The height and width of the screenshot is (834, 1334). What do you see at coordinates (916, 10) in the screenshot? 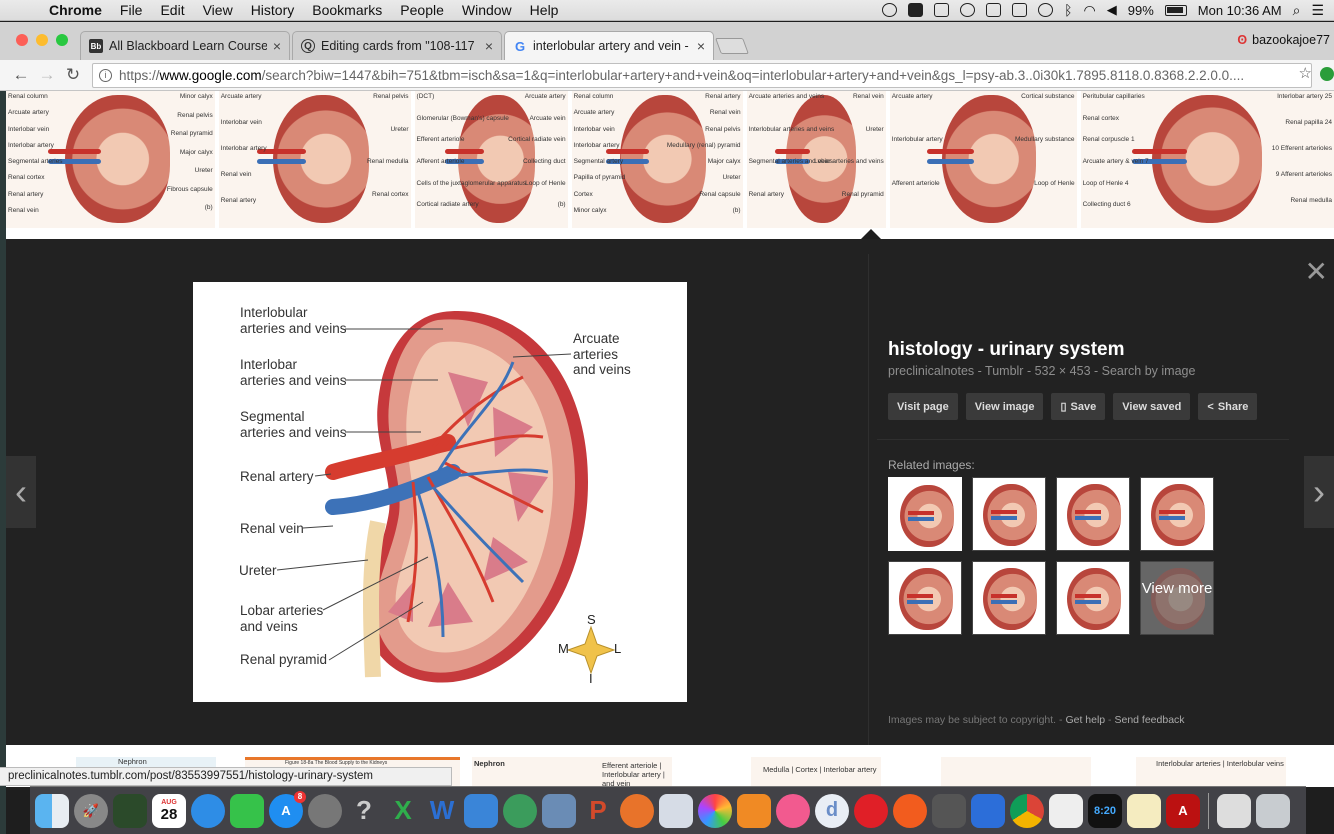
I see `app-status-icon` at bounding box center [916, 10].